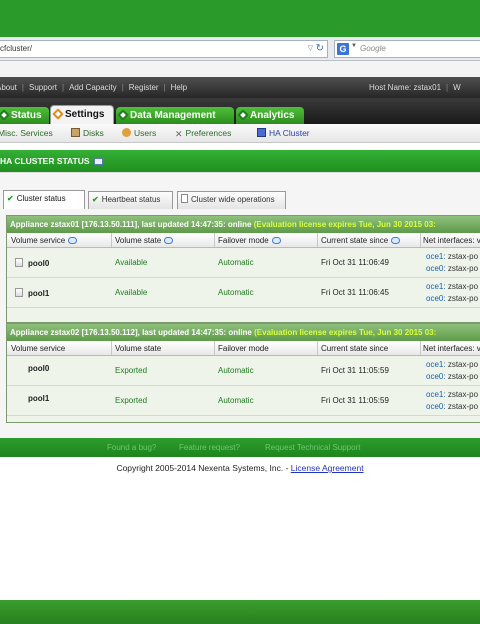 The width and height of the screenshot is (480, 624). Describe the element at coordinates (355, 292) in the screenshot. I see `state-since: Fri Oct 31 11:06:45` at that location.